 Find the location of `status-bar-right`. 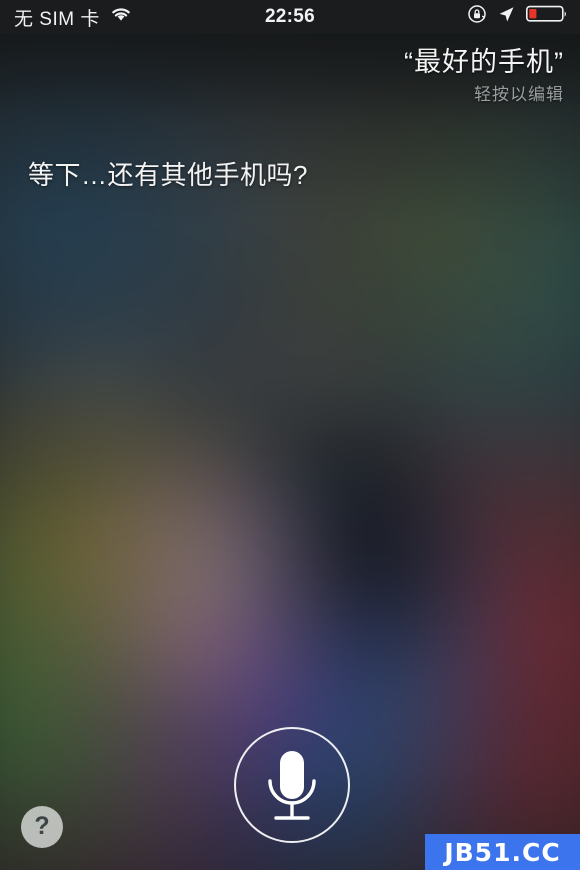

status-bar-right is located at coordinates (517, 17).